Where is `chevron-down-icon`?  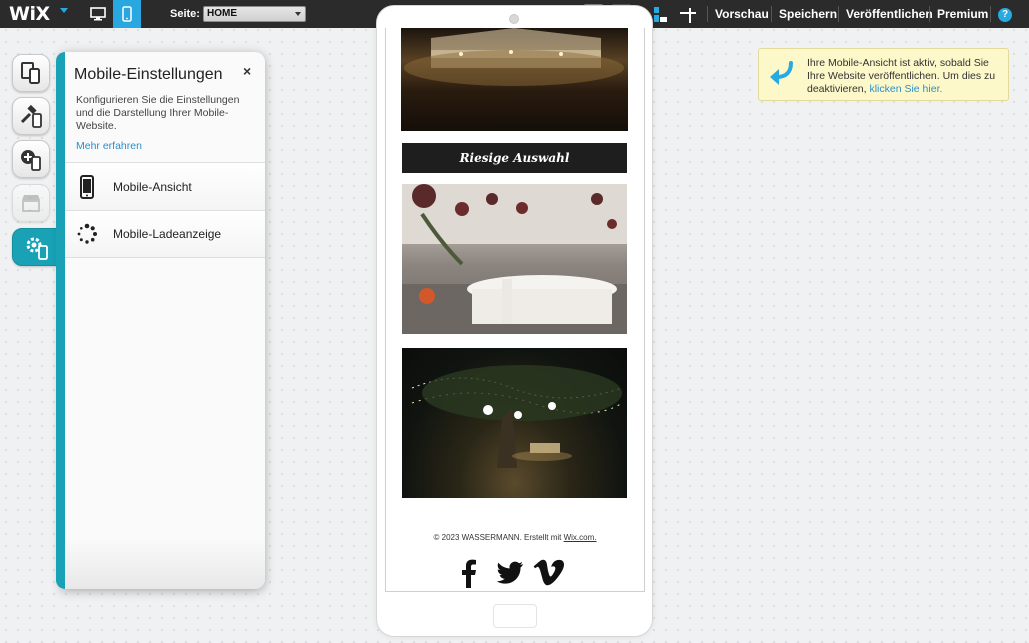 chevron-down-icon is located at coordinates (298, 14).